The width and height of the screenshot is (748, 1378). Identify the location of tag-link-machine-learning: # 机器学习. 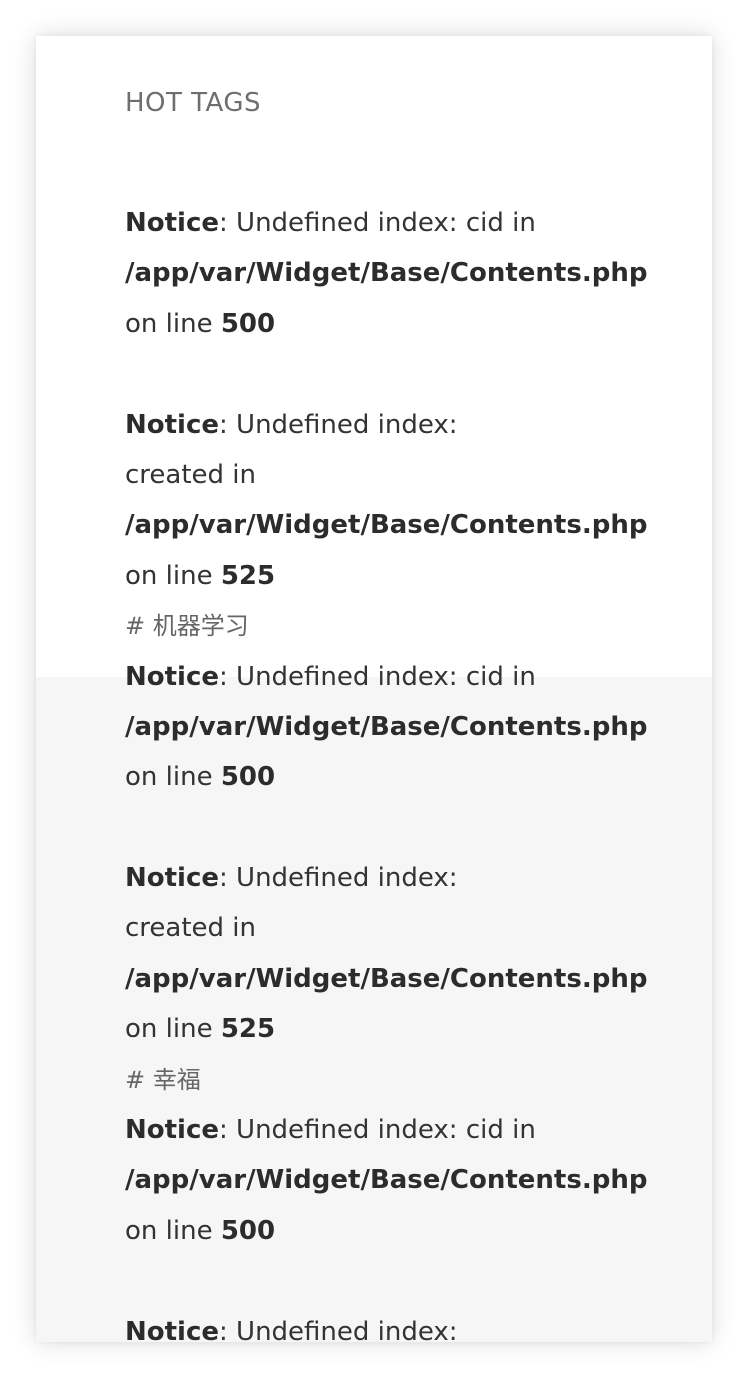
(386, 626).